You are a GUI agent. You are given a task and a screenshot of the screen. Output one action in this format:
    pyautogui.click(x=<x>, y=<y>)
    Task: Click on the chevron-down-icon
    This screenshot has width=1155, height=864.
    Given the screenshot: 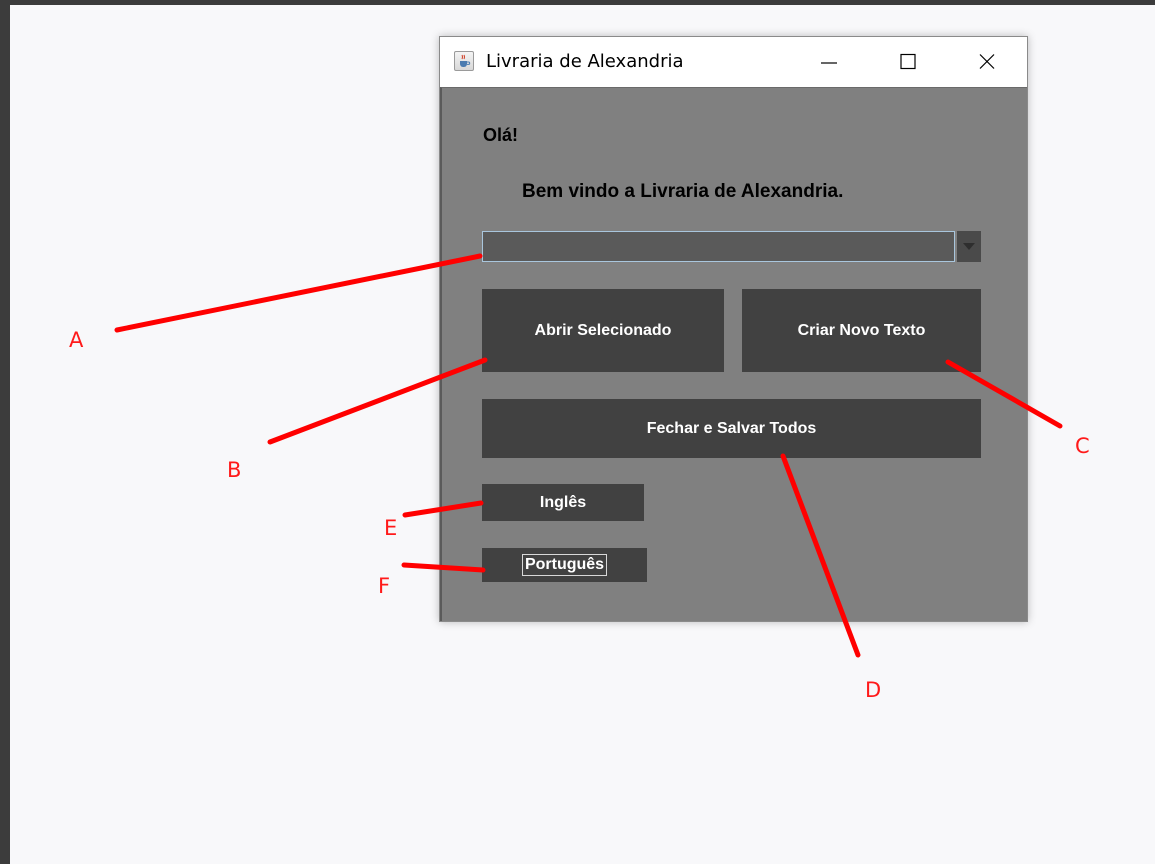 What is the action you would take?
    pyautogui.click(x=969, y=246)
    